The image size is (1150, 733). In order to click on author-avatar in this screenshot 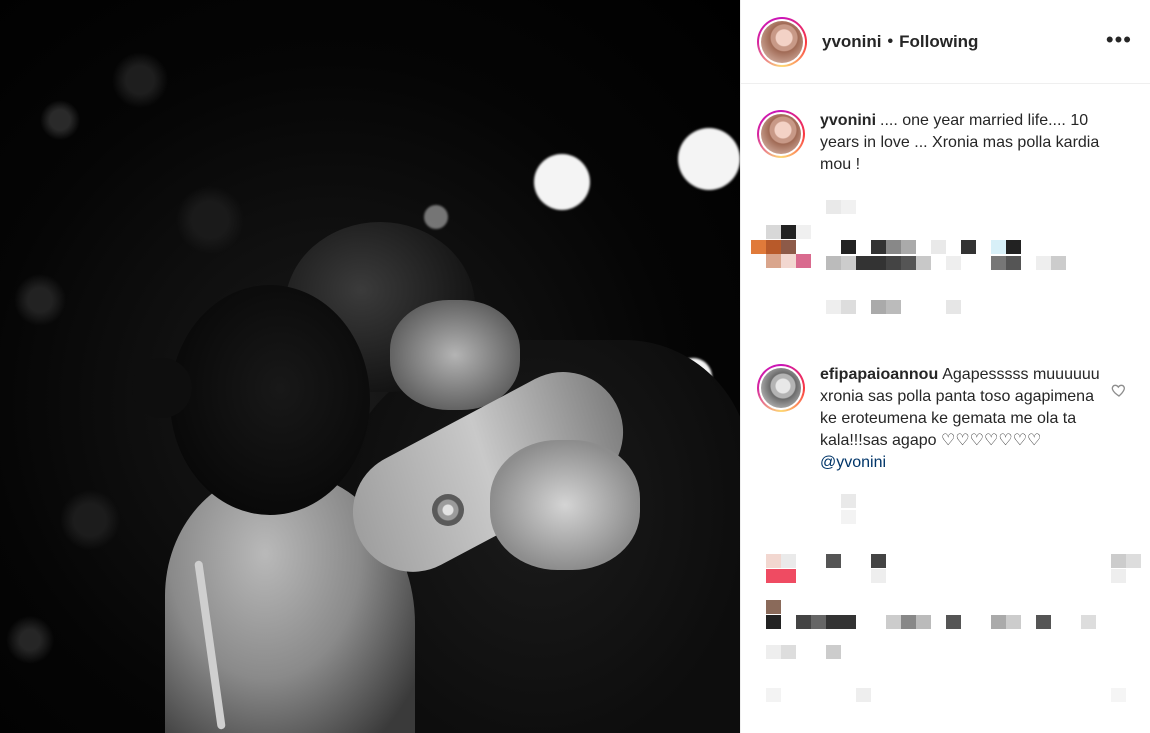, I will do `click(782, 41)`.